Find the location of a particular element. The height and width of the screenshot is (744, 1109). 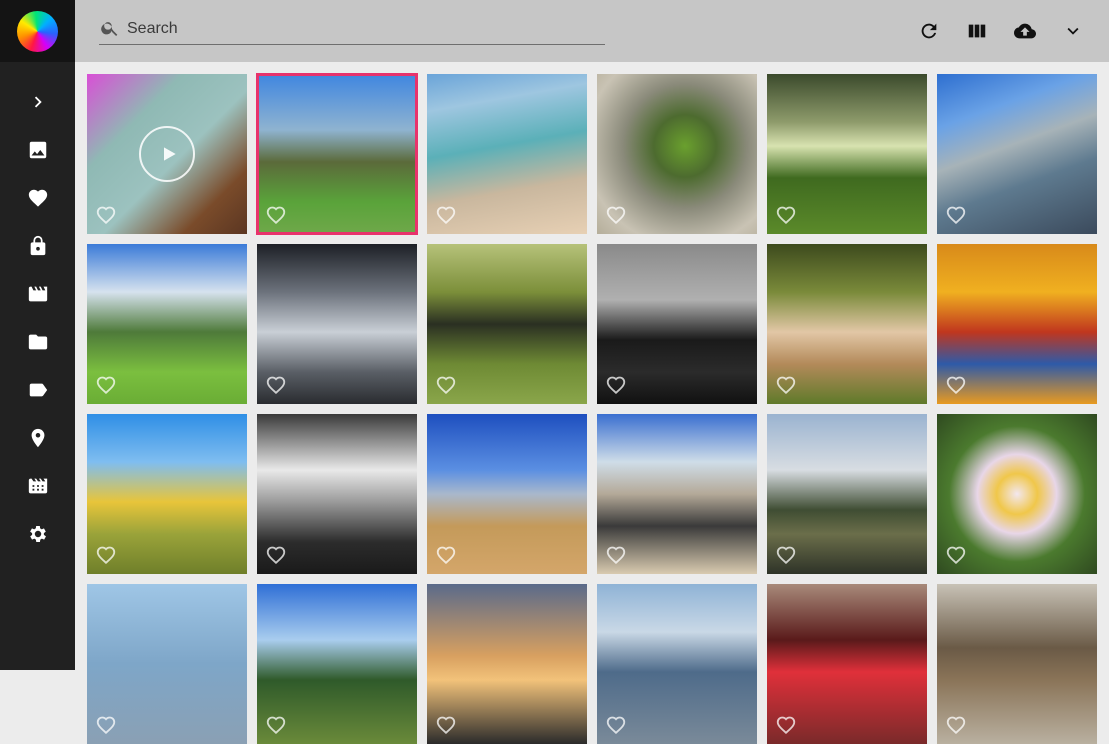

search-bar is located at coordinates (352, 29).